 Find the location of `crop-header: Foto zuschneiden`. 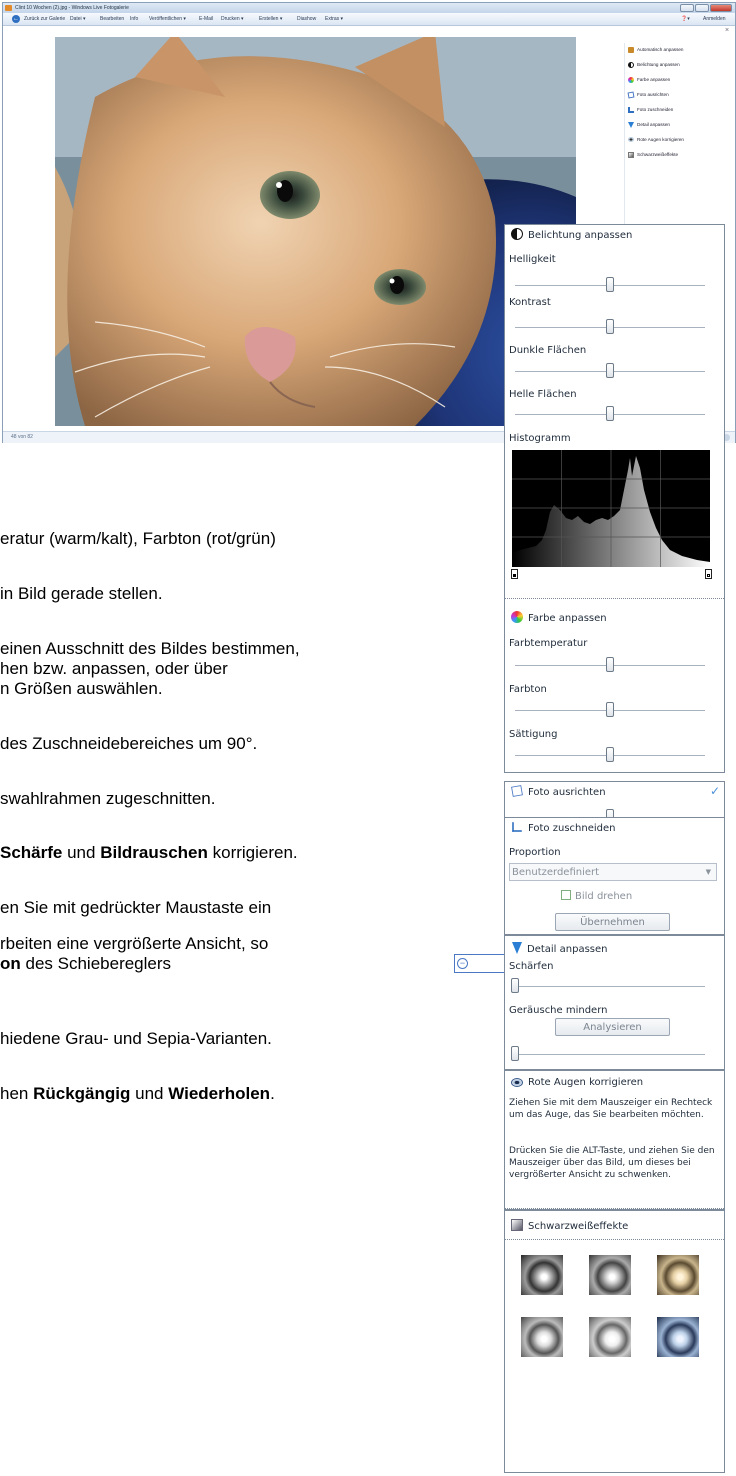

crop-header: Foto zuschneiden is located at coordinates (563, 827).